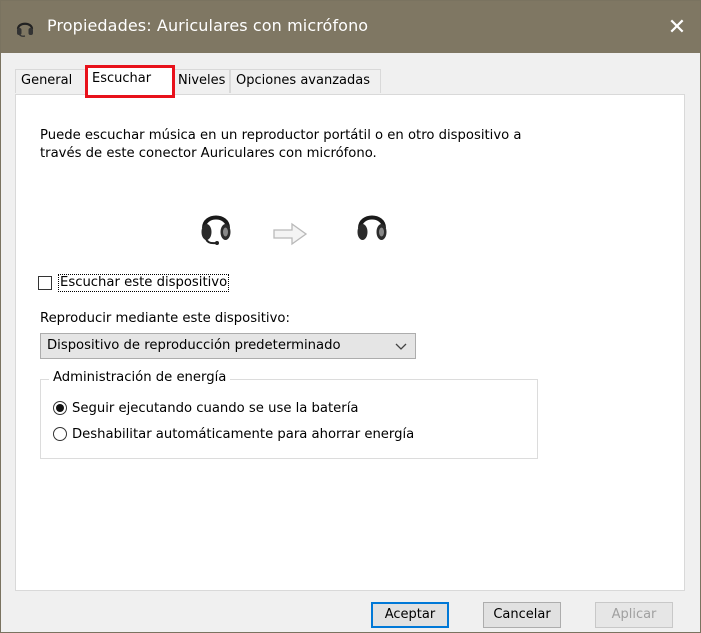 The image size is (701, 633). I want to click on power-management-legend: Administración de energía, so click(140, 377).